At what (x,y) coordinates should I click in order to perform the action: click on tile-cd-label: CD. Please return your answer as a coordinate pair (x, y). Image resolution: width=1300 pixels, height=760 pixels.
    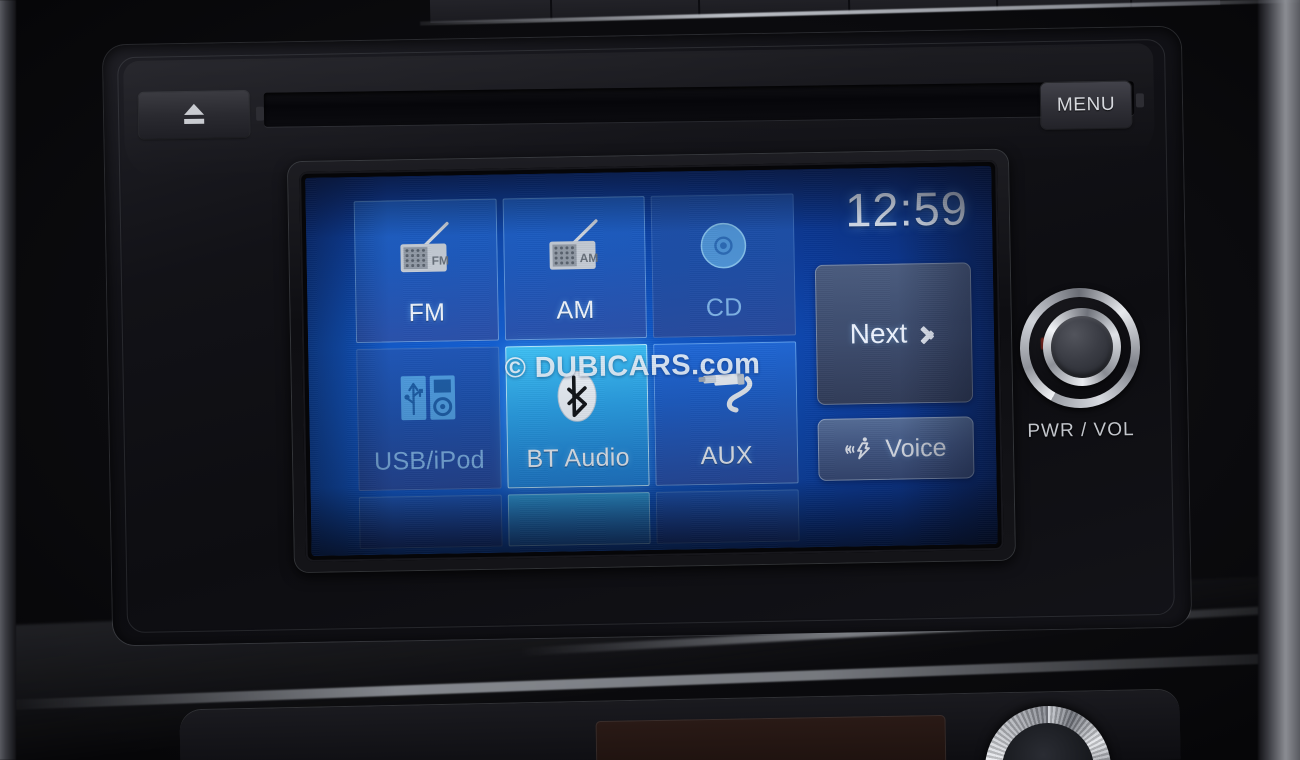
    Looking at the image, I should click on (724, 307).